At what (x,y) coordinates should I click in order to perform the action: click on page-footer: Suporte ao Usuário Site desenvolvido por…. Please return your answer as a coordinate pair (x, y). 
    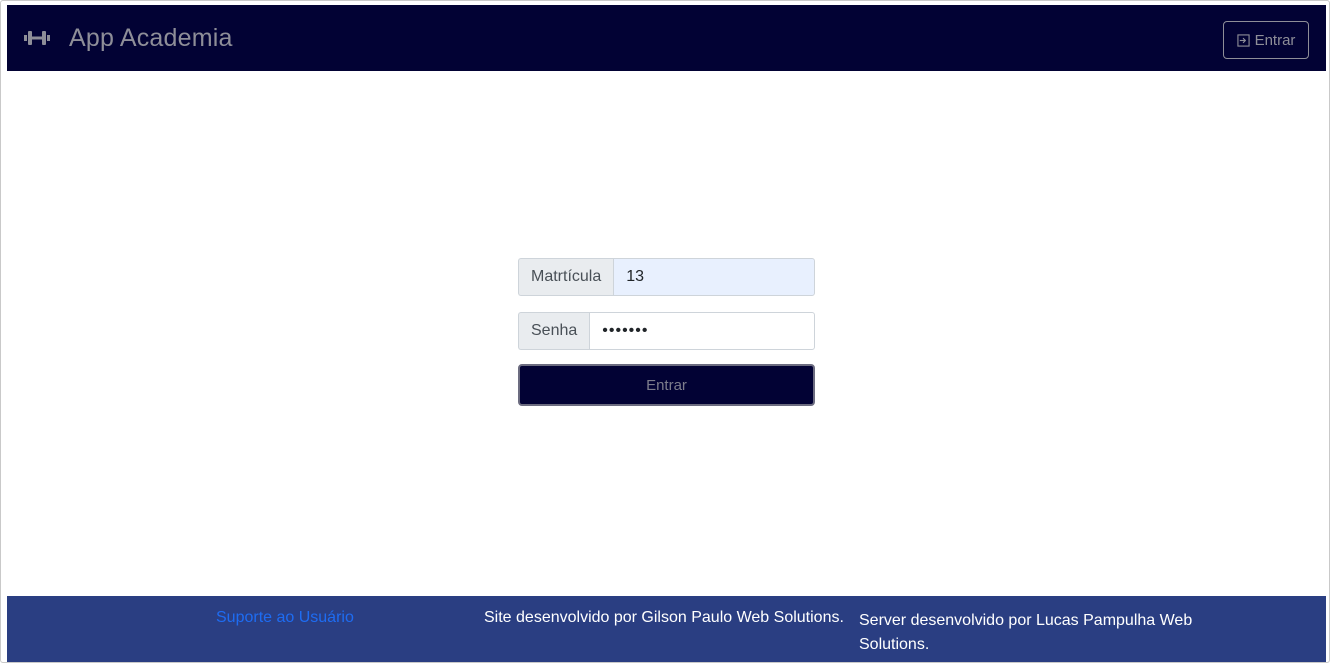
    Looking at the image, I should click on (666, 629).